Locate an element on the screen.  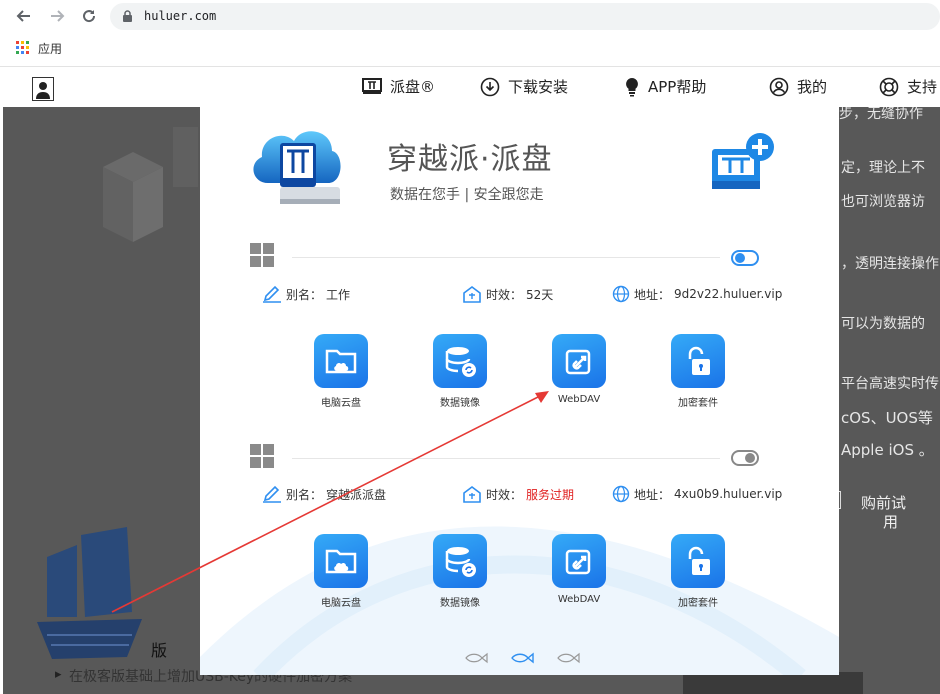
bookmark-label: 应用 is located at coordinates (50, 48).